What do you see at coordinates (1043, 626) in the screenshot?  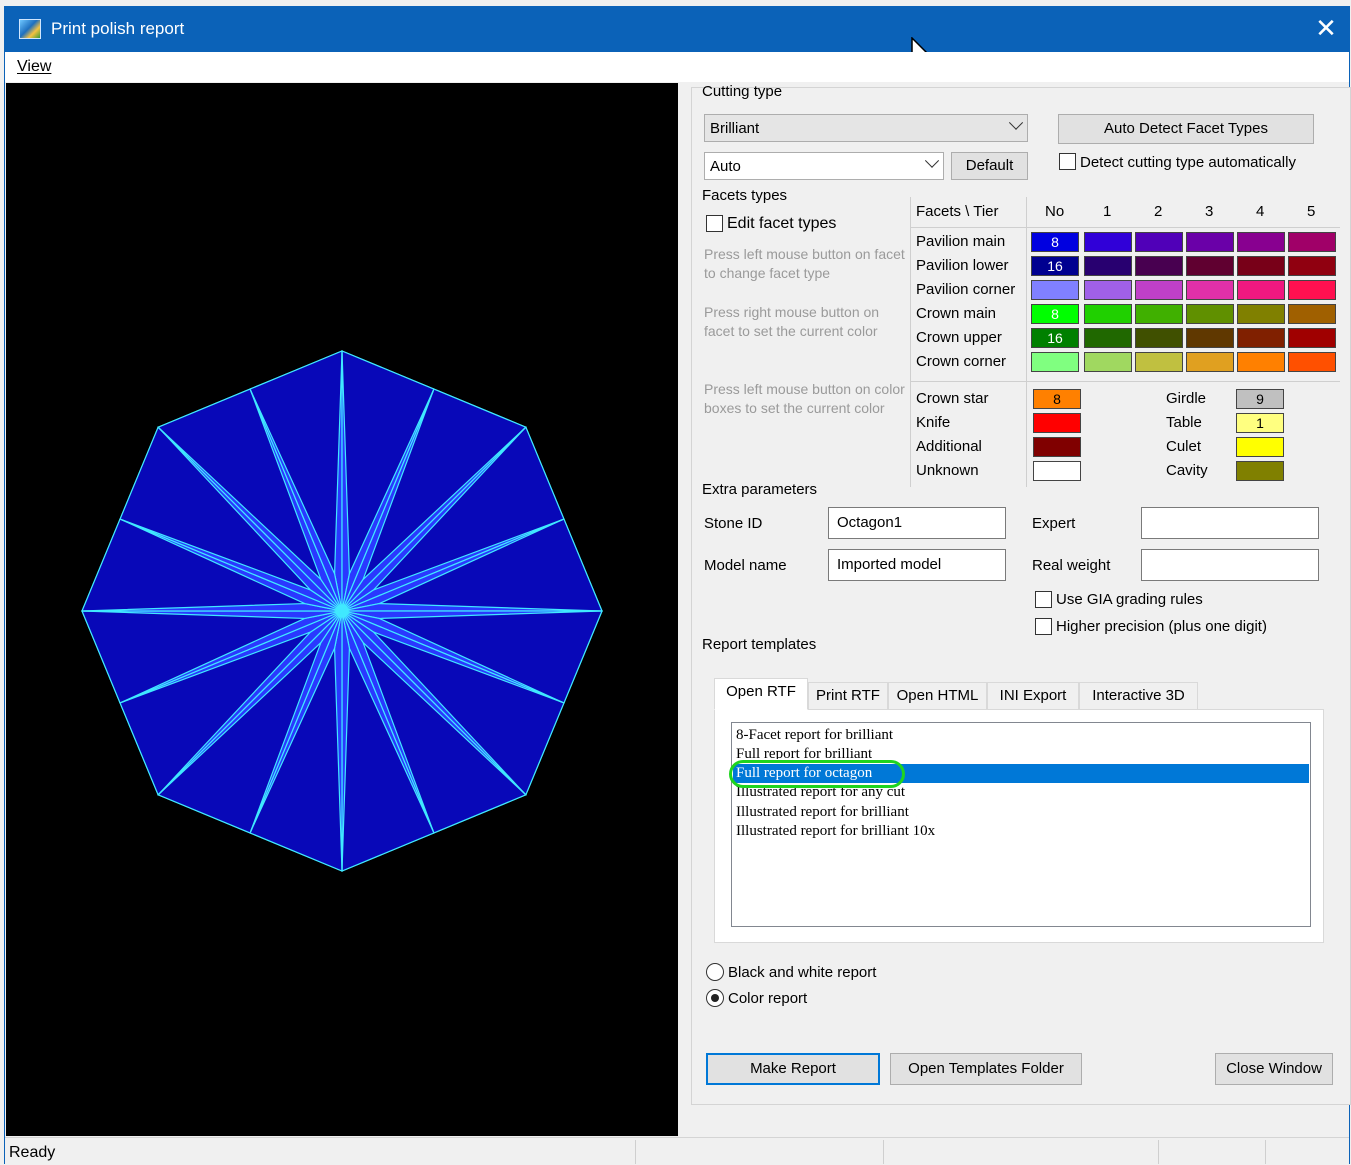 I see `higher-precision-checkbox` at bounding box center [1043, 626].